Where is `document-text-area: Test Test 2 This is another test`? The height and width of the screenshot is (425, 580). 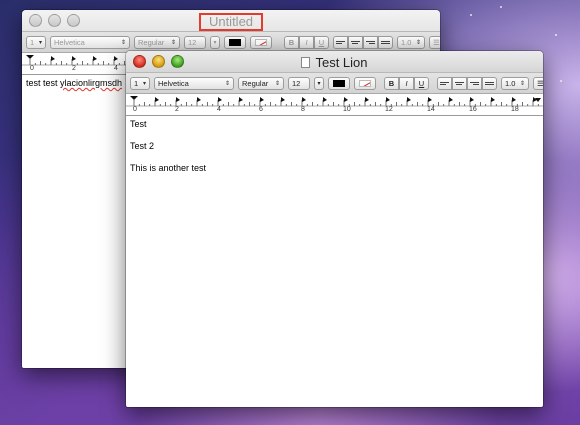 document-text-area: Test Test 2 This is another test is located at coordinates (334, 152).